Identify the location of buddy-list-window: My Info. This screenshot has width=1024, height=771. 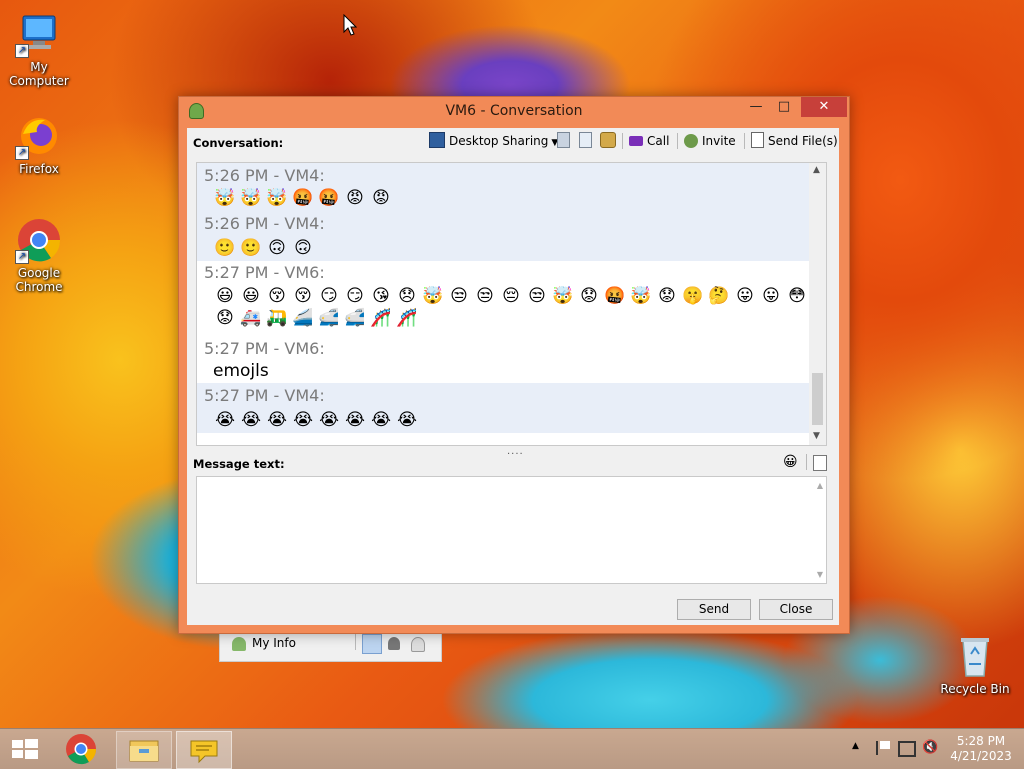
(330, 646).